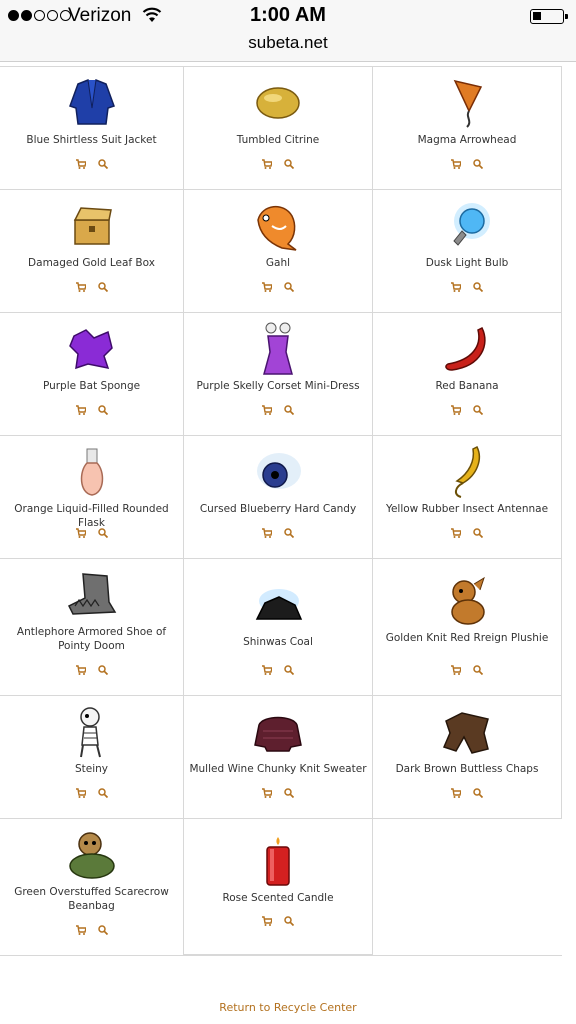  Describe the element at coordinates (91, 899) in the screenshot. I see `item-name: Green Overstuffed Scarecrow Beanbag` at that location.